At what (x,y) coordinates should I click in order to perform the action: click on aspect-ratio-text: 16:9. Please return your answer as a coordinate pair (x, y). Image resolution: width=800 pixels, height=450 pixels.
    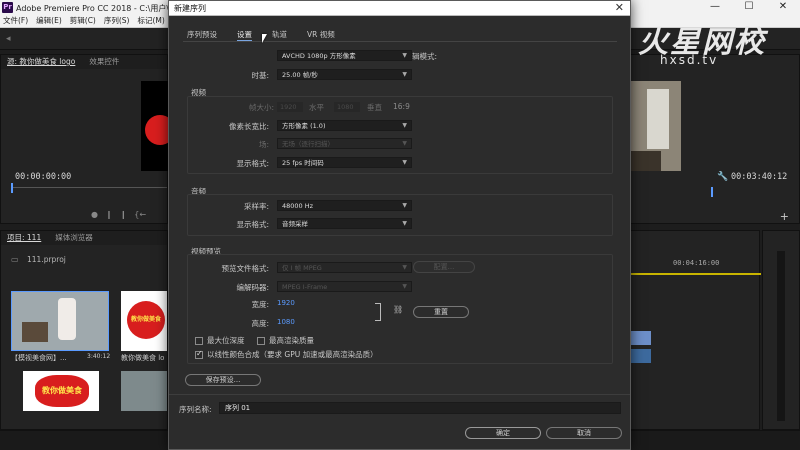
    Looking at the image, I should click on (401, 106).